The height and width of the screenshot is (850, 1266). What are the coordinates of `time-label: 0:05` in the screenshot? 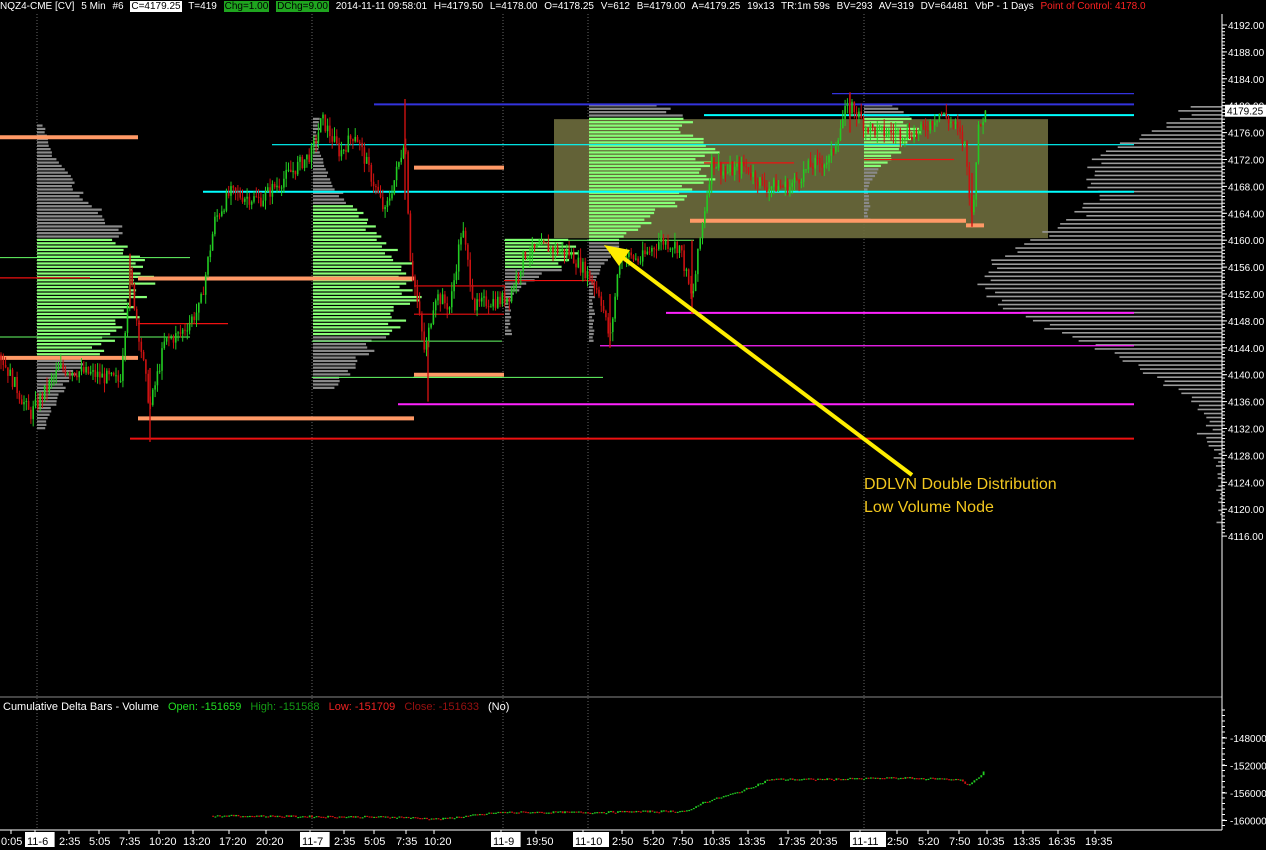 It's located at (11, 842).